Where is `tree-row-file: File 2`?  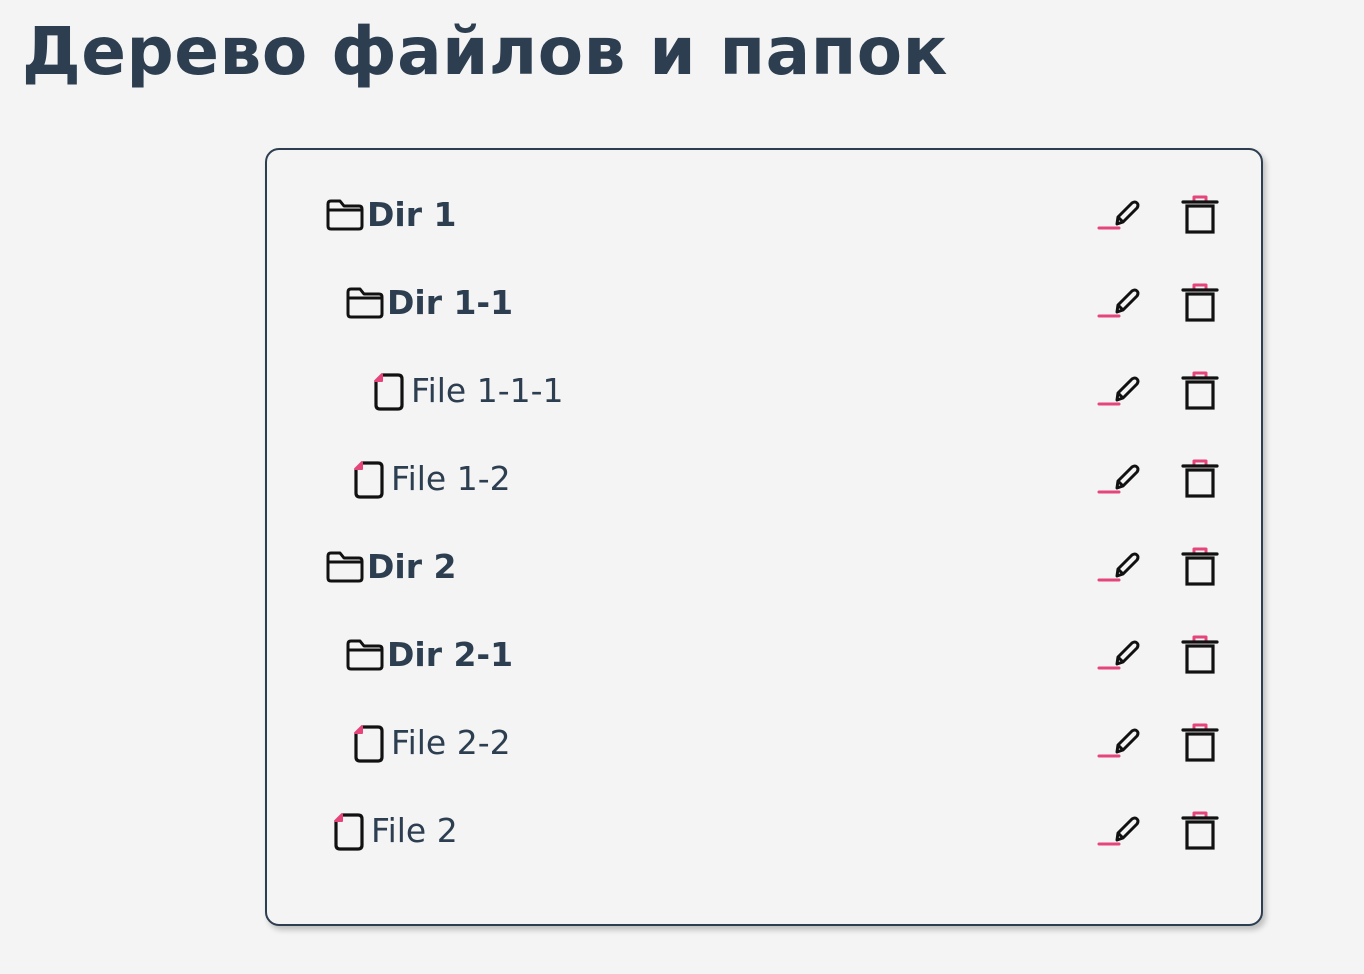 tree-row-file: File 2 is located at coordinates (764, 832).